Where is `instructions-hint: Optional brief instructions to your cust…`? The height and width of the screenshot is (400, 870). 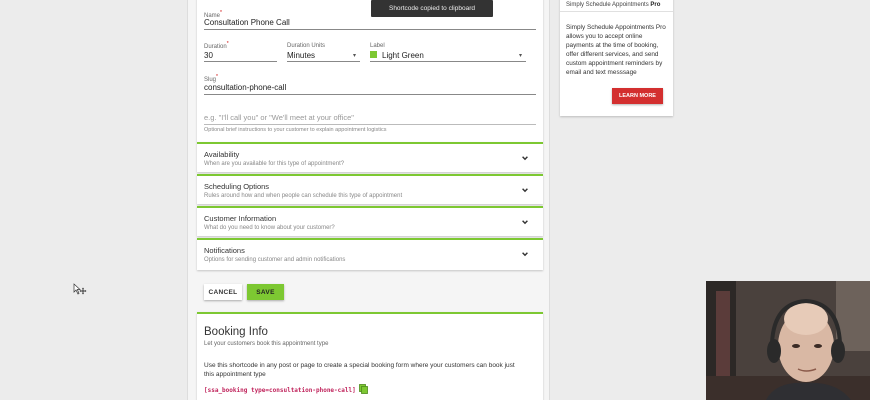
instructions-hint: Optional brief instructions to your cust… is located at coordinates (295, 130).